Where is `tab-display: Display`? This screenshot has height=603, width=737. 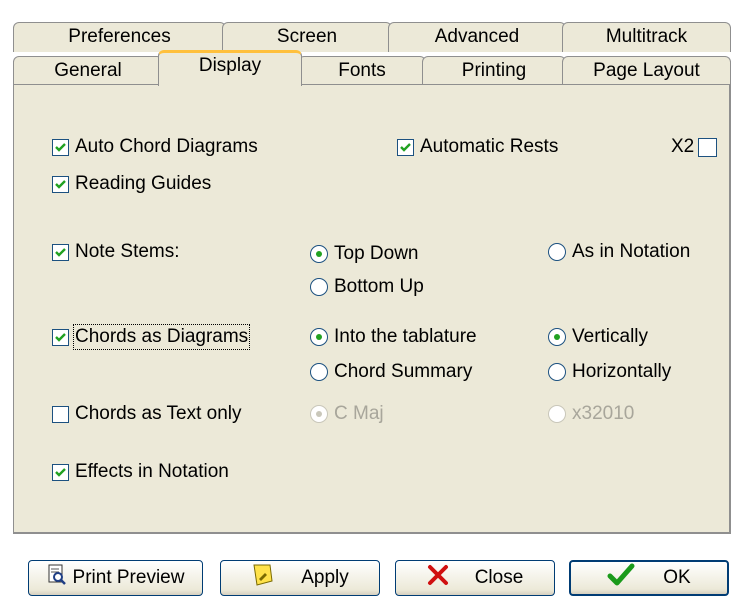
tab-display: Display is located at coordinates (230, 68).